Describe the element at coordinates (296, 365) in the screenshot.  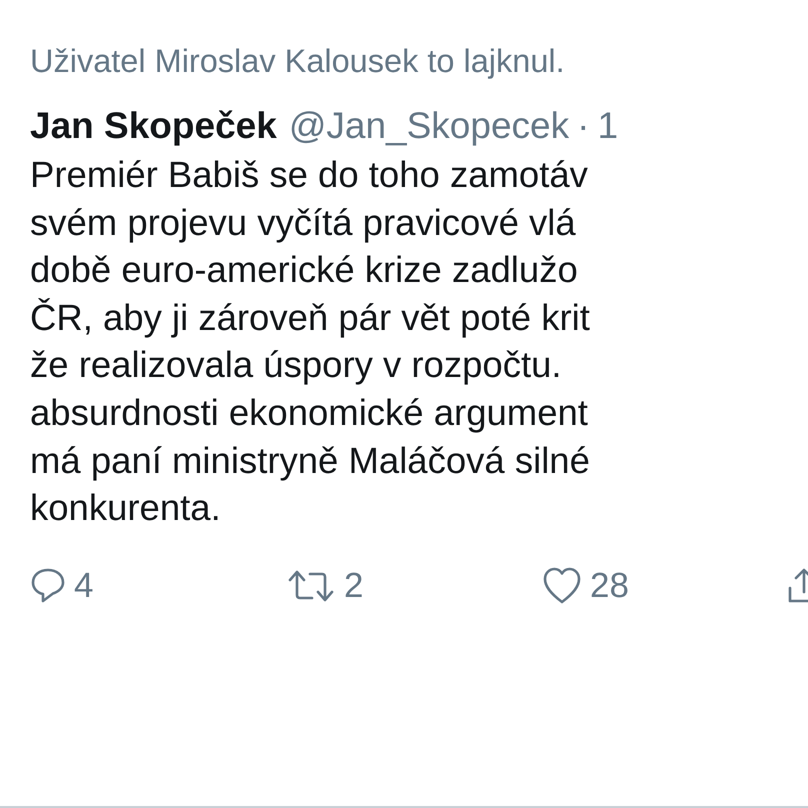
I see `tweet-text-line: že realizovala úspory v rozpočtu.` at that location.